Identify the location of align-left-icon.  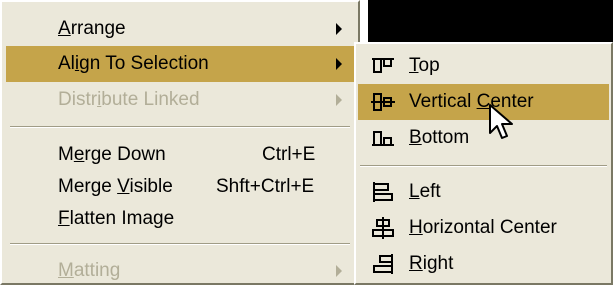
(383, 192).